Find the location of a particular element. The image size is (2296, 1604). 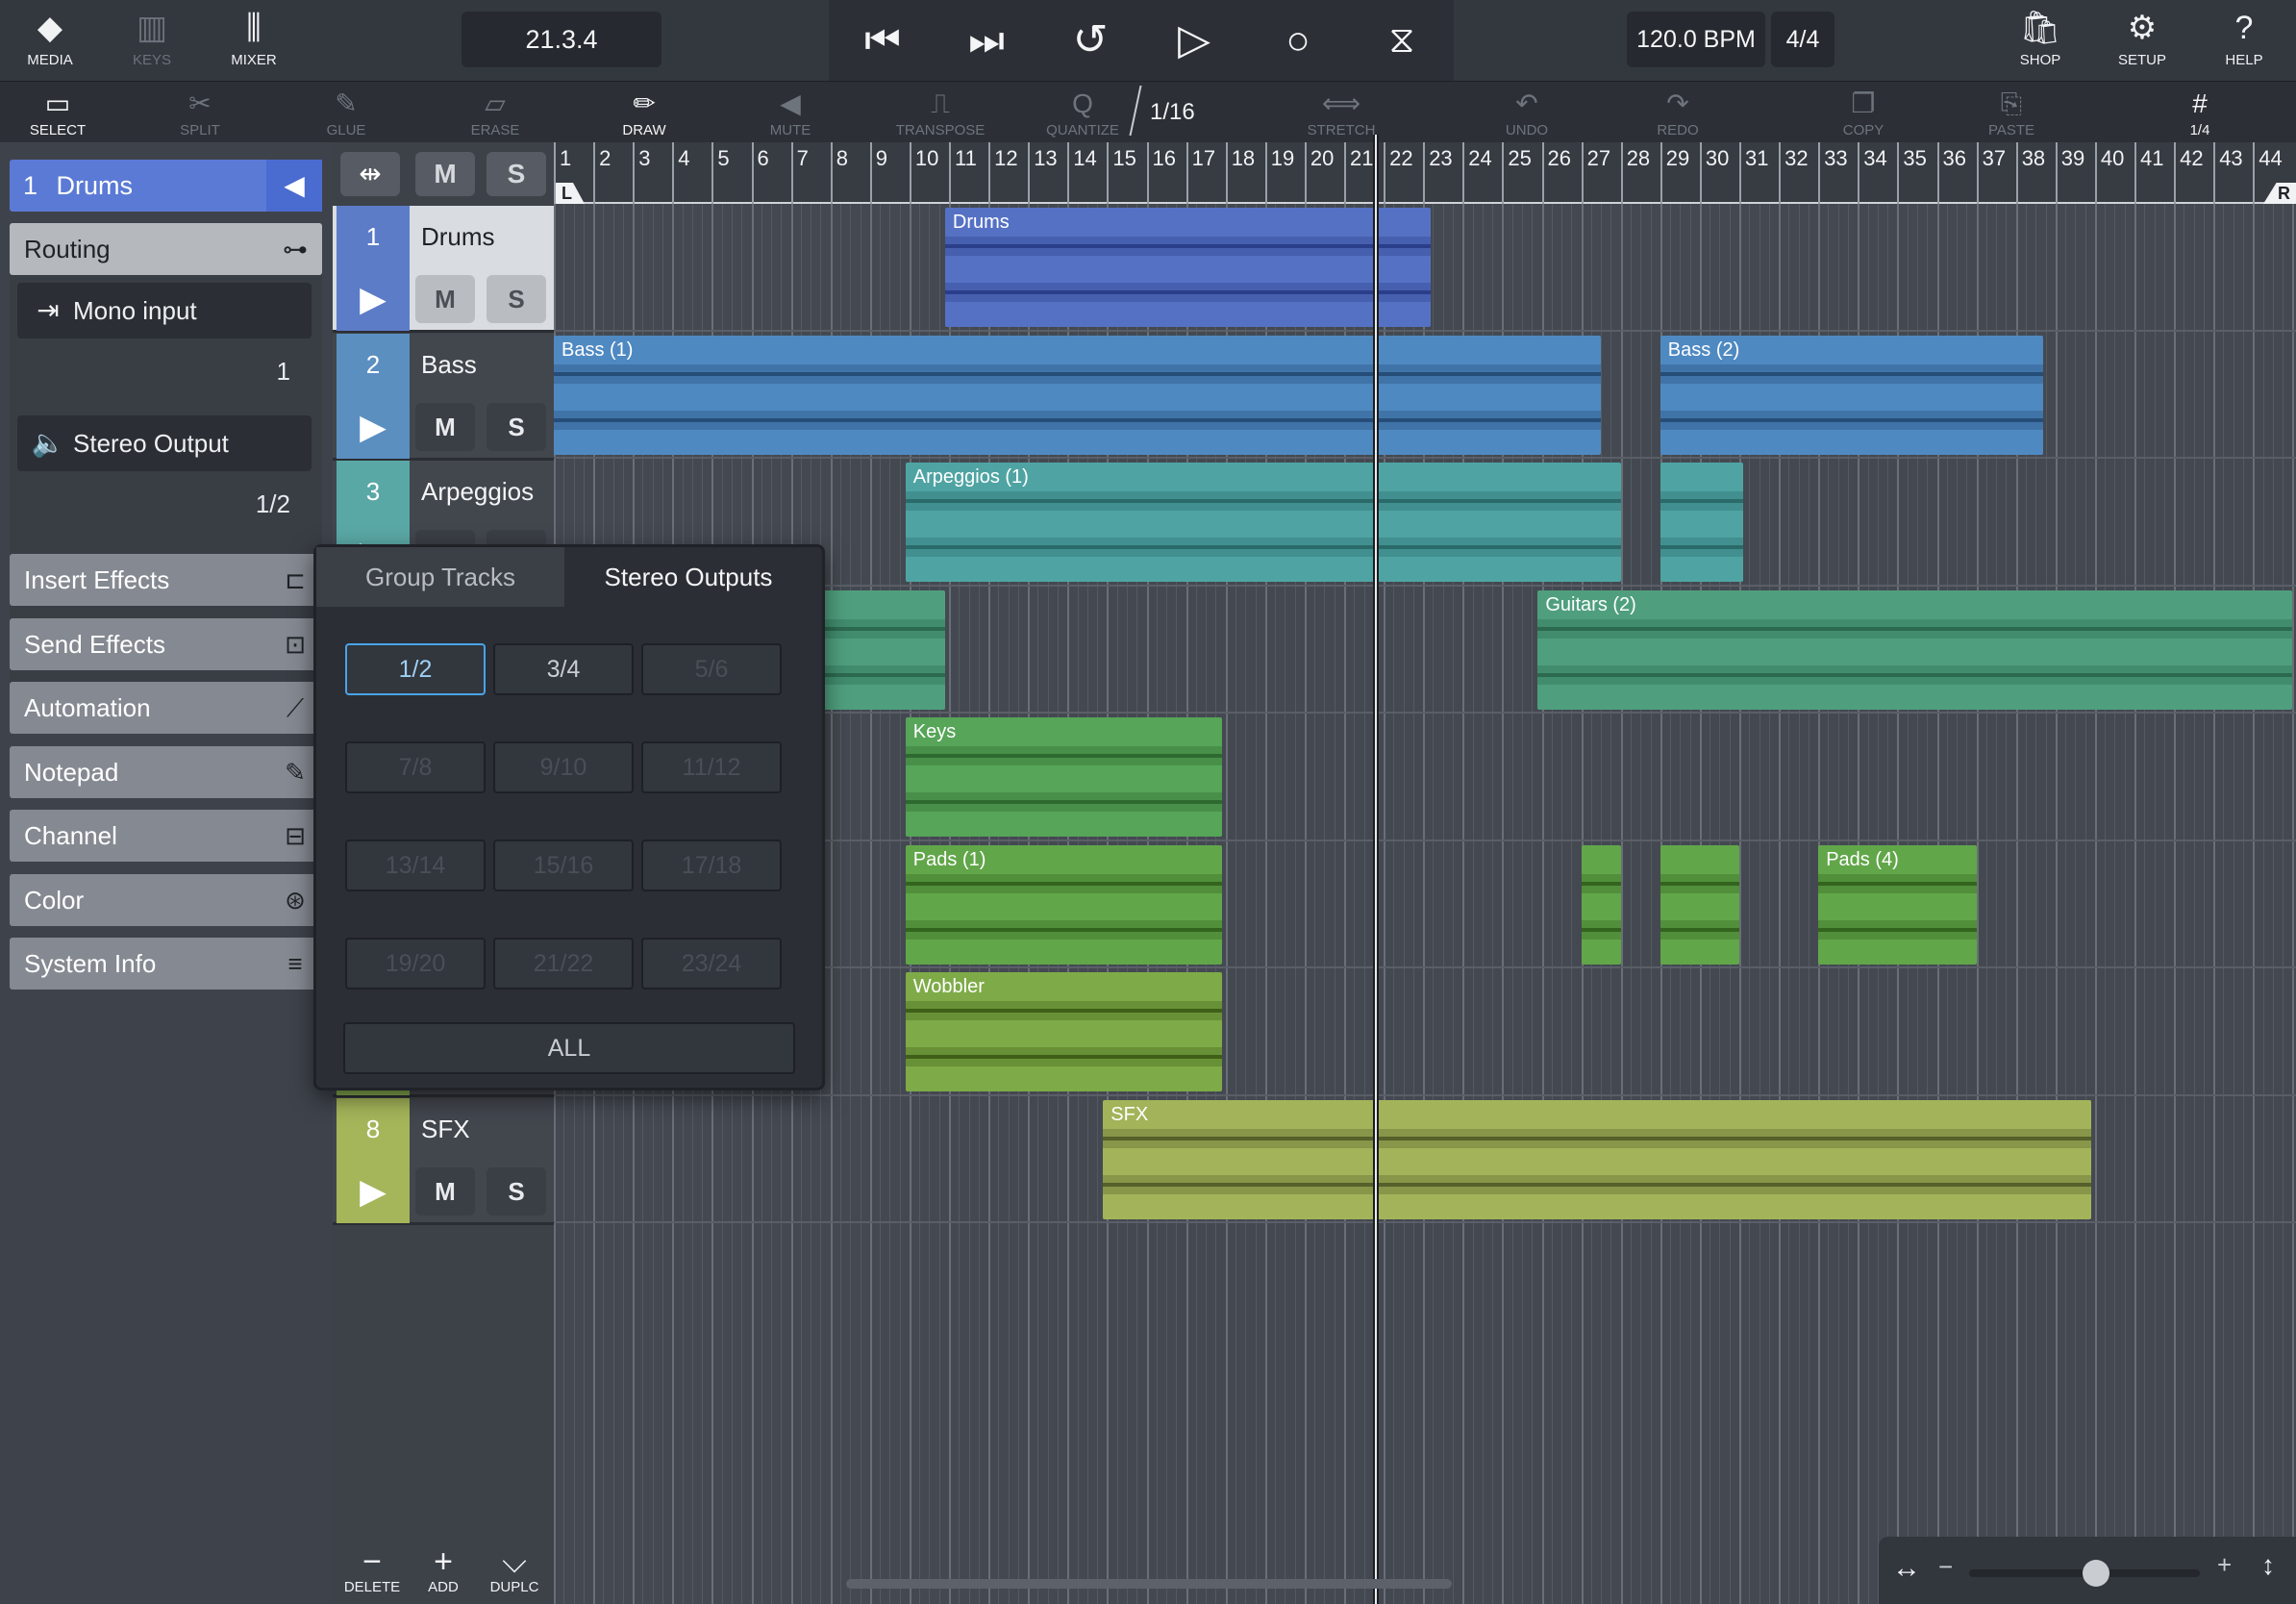

audio-clip: Pads (1) is located at coordinates (1063, 904).